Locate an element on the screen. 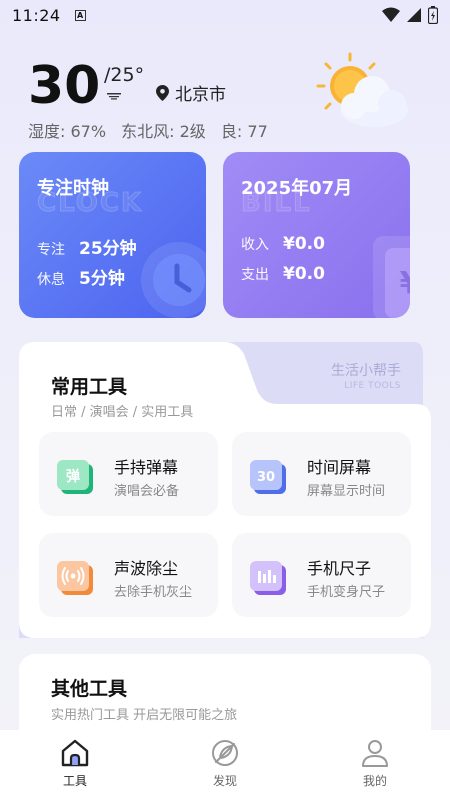 The width and height of the screenshot is (450, 800). clock-icon is located at coordinates (173, 280).